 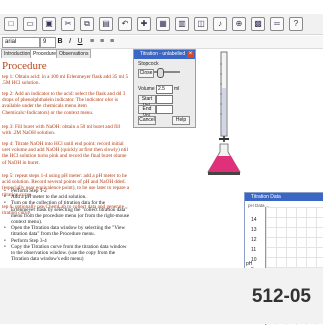 What do you see at coordinates (106, 24) in the screenshot?
I see `paste-icon: ▤` at bounding box center [106, 24].